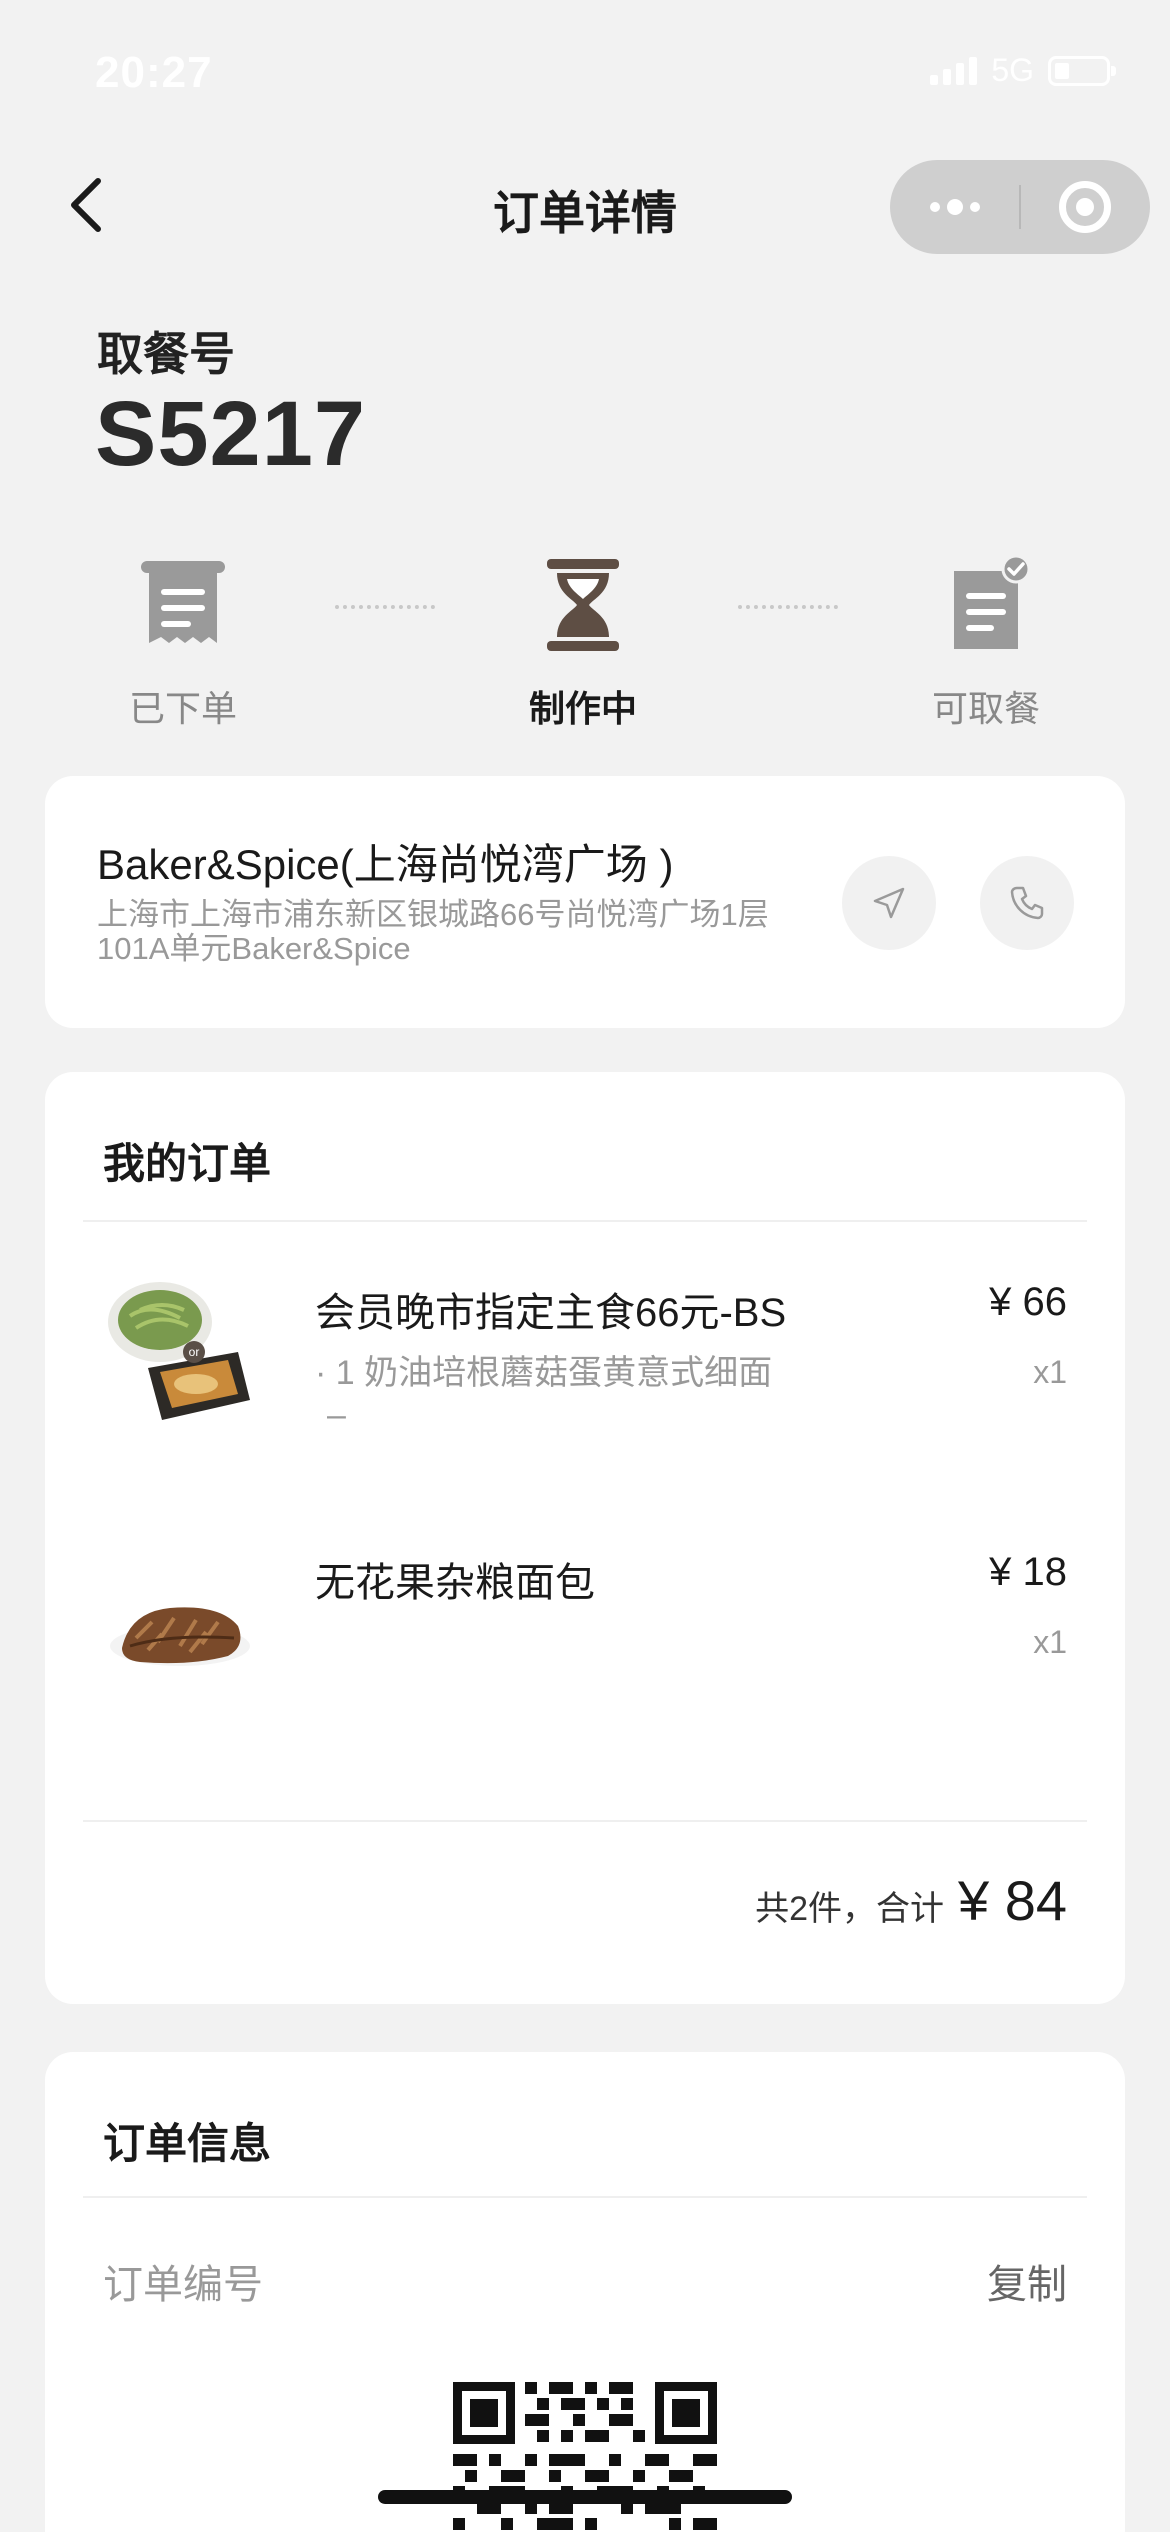 This screenshot has height=2532, width=1170. Describe the element at coordinates (336, 1415) in the screenshot. I see `item-option-extra: –` at that location.